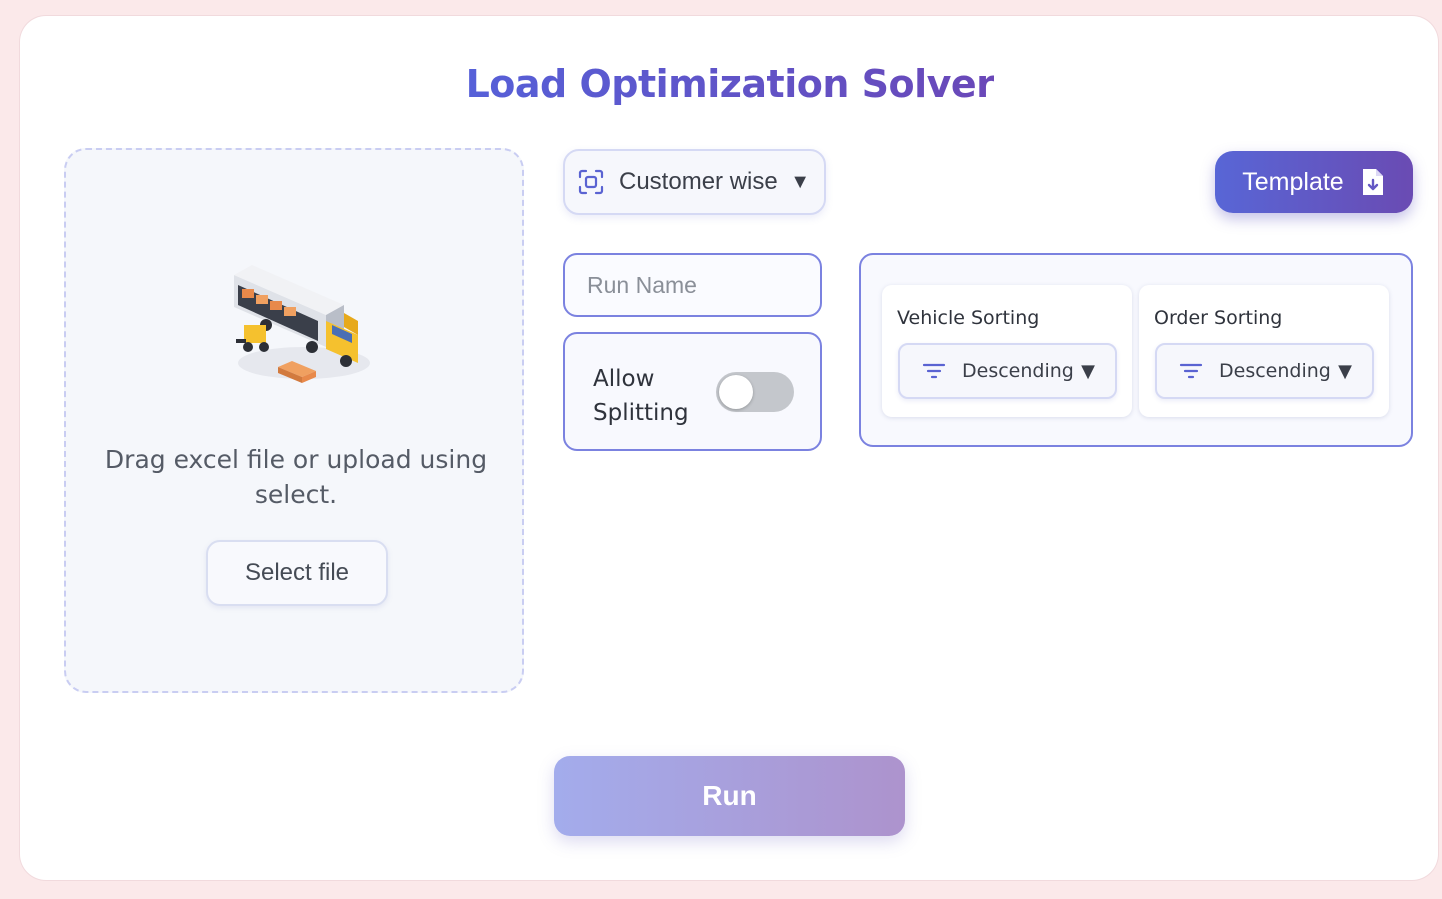 This screenshot has height=899, width=1442. Describe the element at coordinates (1293, 181) in the screenshot. I see `template-button-label: Template` at that location.